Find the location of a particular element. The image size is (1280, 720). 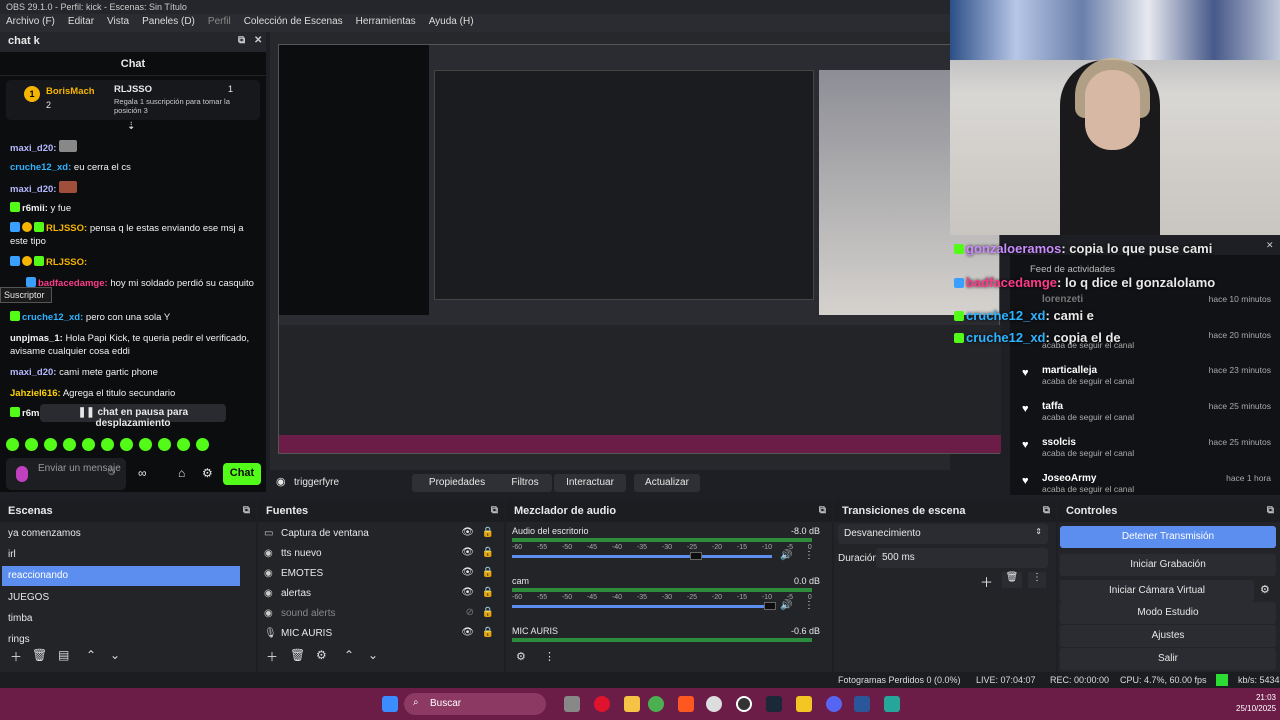

emoji-icon: ☺ is located at coordinates (111, 472).